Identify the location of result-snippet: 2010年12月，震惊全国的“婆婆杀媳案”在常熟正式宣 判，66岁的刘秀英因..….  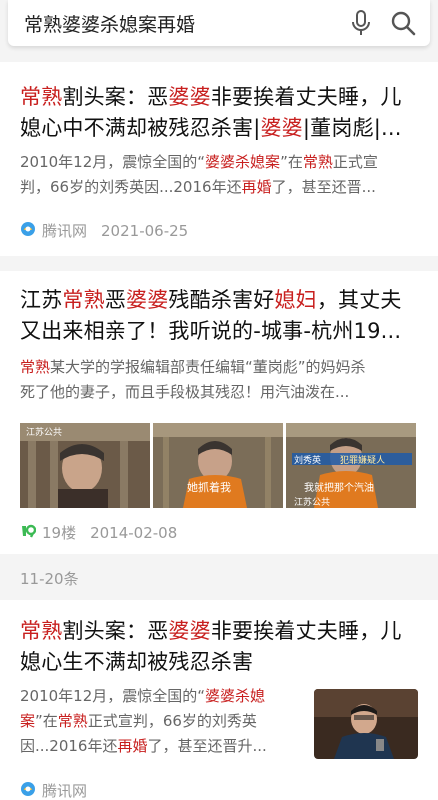
(220, 175).